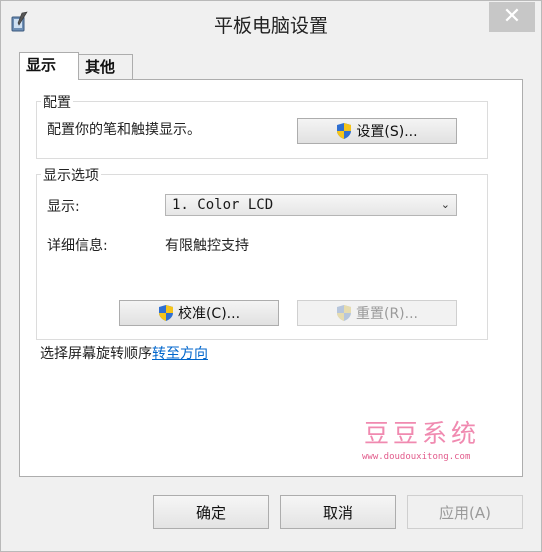 The image size is (542, 552). What do you see at coordinates (71, 175) in the screenshot?
I see `display-options-title: 显示选项` at bounding box center [71, 175].